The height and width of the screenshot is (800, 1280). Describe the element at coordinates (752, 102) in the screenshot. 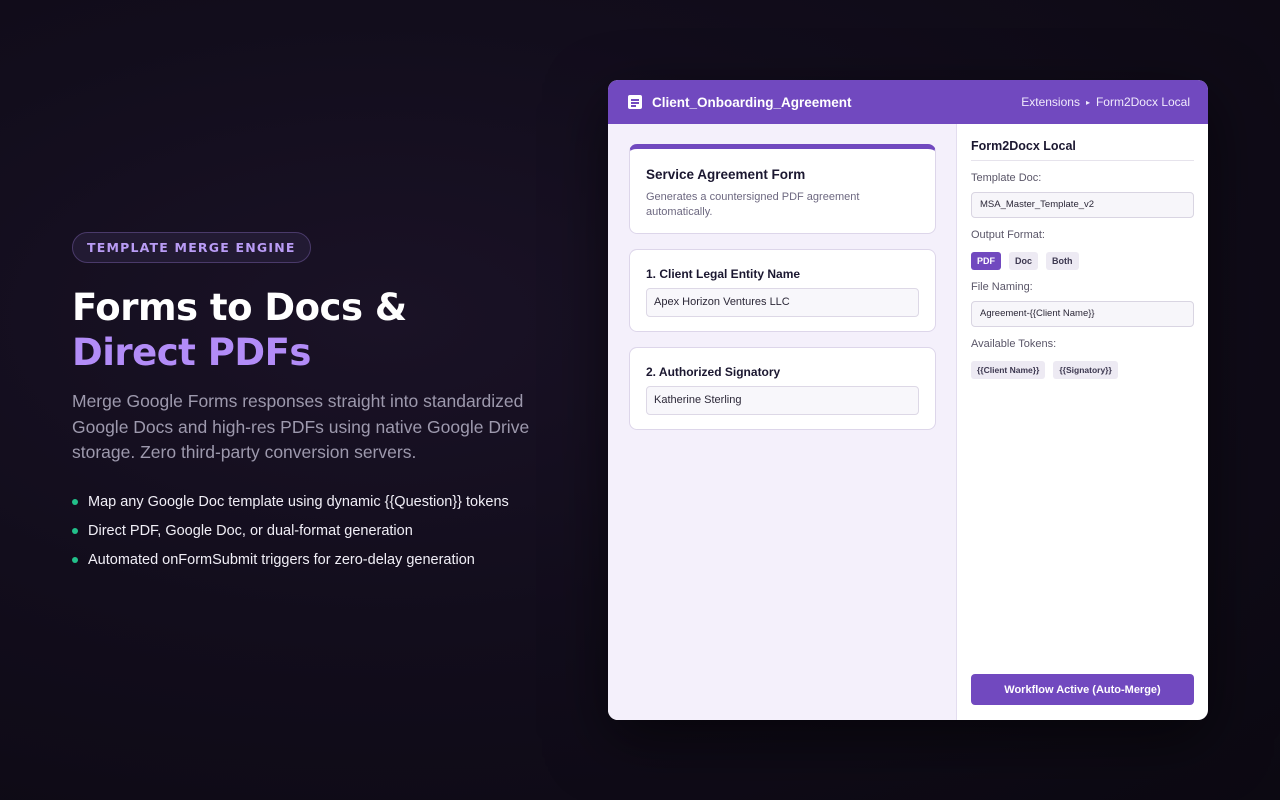

I see `document-title: Client_Onboarding_Agreement` at that location.